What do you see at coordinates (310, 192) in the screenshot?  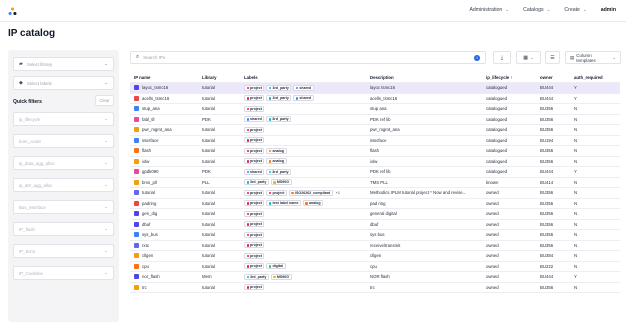 I see `label-chip: ISO26262_compliant` at bounding box center [310, 192].